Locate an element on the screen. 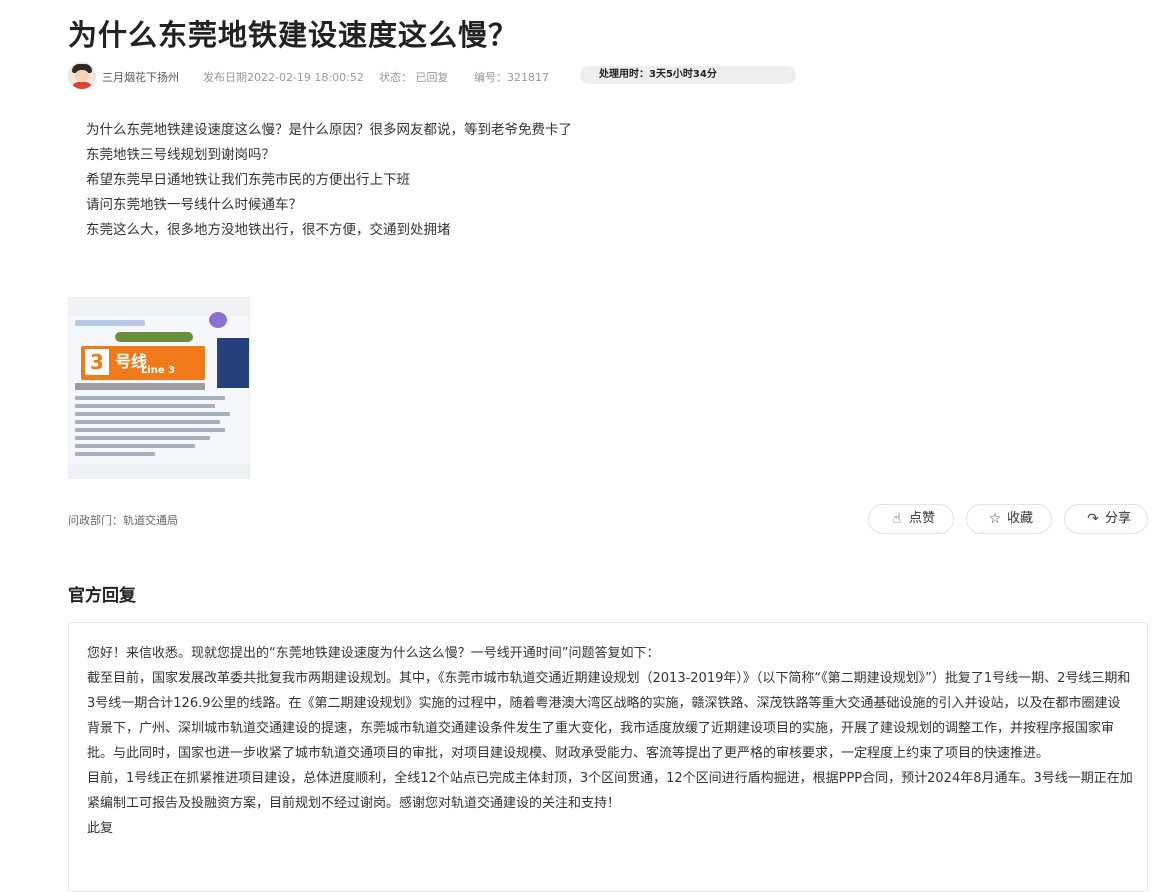 The width and height of the screenshot is (1166, 892). publish-date: 发布日期2022-02-19 18:00:52 is located at coordinates (283, 77).